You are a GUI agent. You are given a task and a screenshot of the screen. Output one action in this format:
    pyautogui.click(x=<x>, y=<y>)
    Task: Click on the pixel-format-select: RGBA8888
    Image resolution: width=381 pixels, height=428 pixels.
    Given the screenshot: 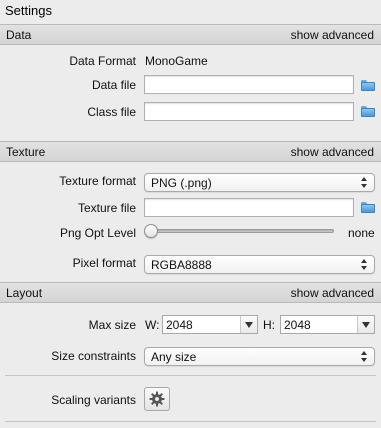 What is the action you would take?
    pyautogui.click(x=259, y=264)
    